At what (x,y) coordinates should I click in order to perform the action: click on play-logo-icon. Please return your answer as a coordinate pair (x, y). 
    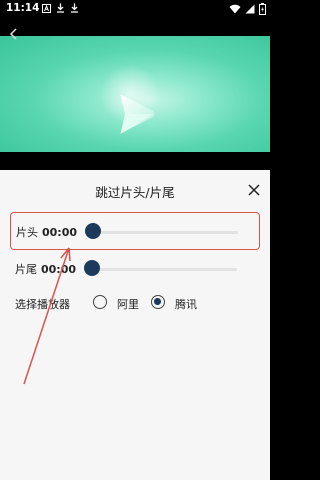
    Looking at the image, I should click on (137, 114).